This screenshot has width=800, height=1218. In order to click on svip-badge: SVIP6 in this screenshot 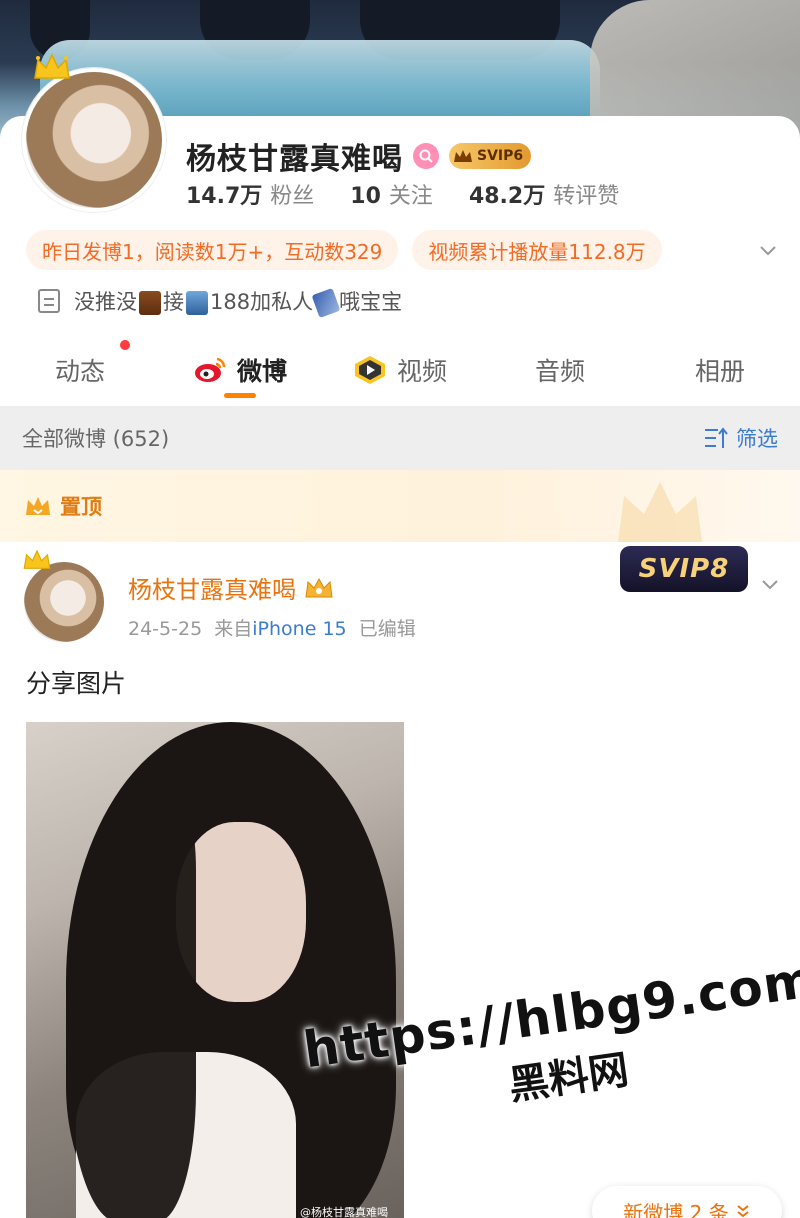, I will do `click(490, 156)`.